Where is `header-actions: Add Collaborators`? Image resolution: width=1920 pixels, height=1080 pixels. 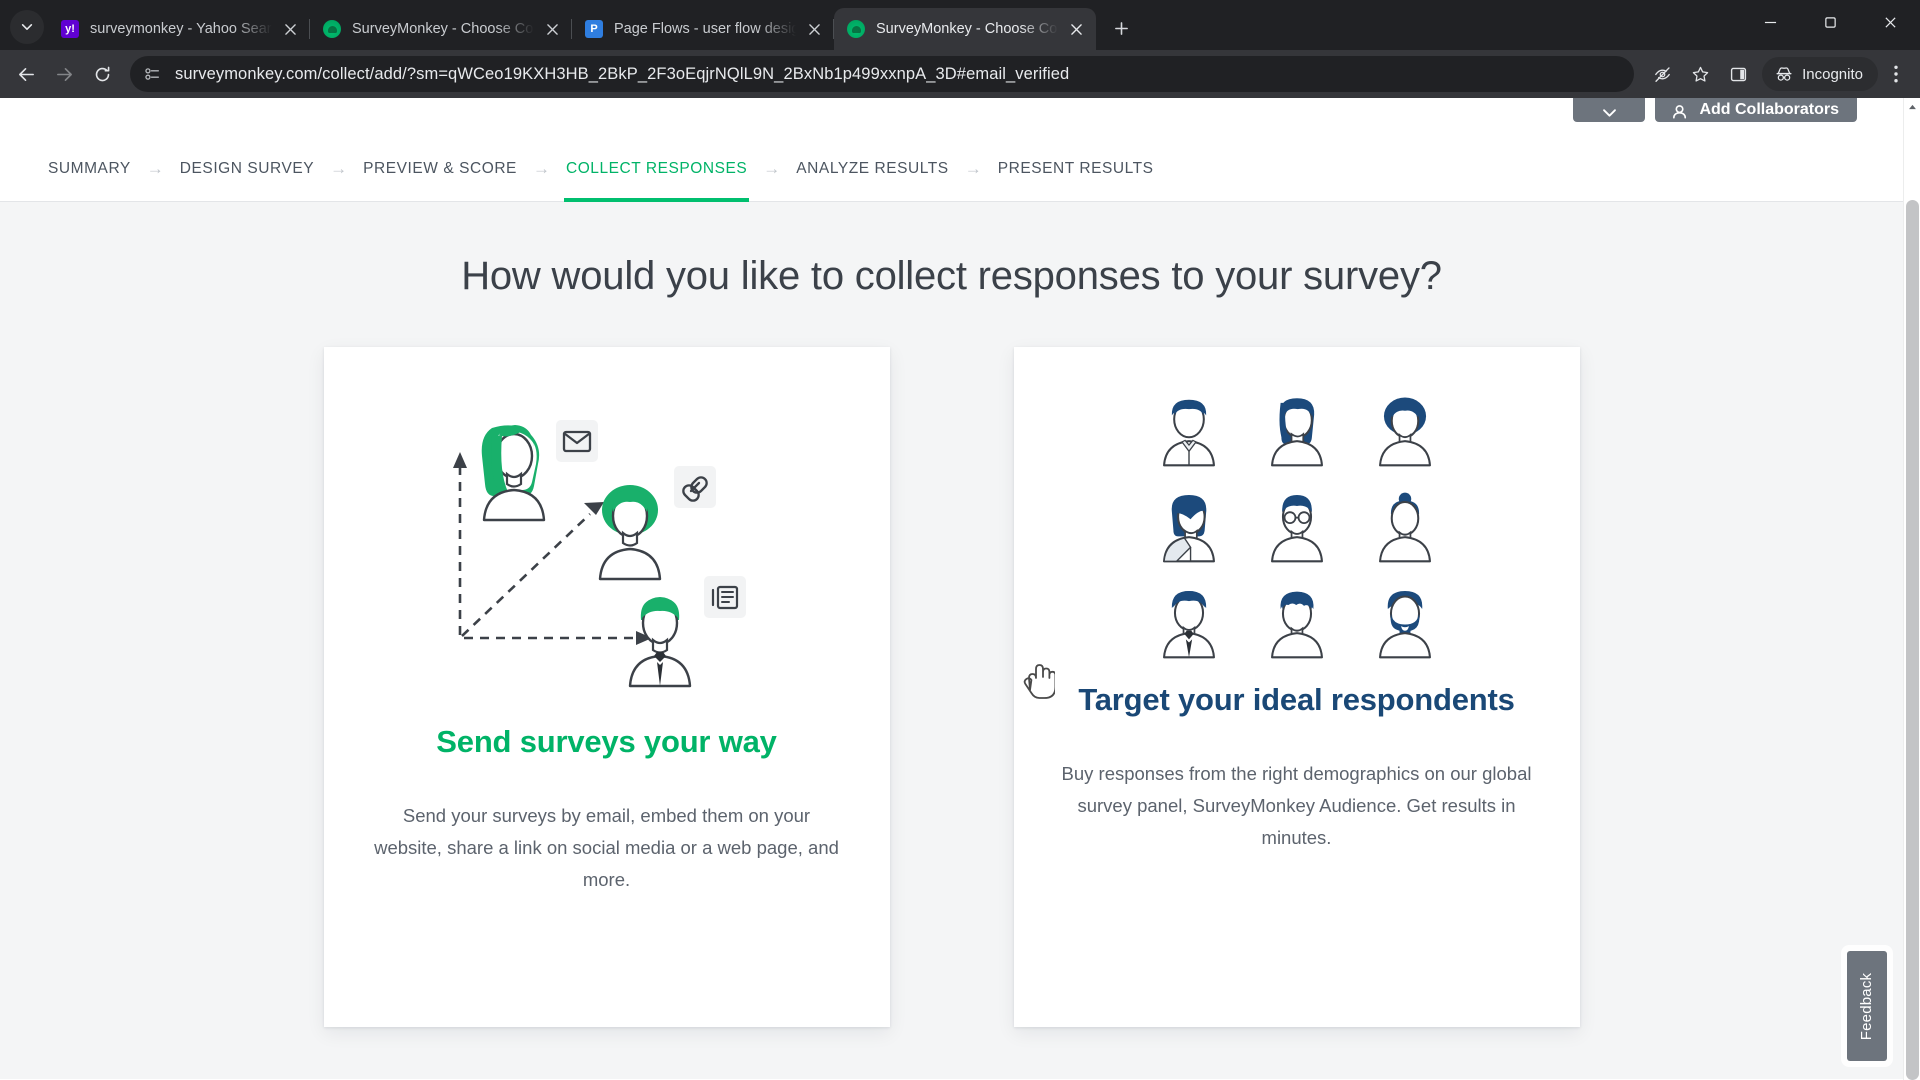 header-actions: Add Collaborators is located at coordinates (1715, 110).